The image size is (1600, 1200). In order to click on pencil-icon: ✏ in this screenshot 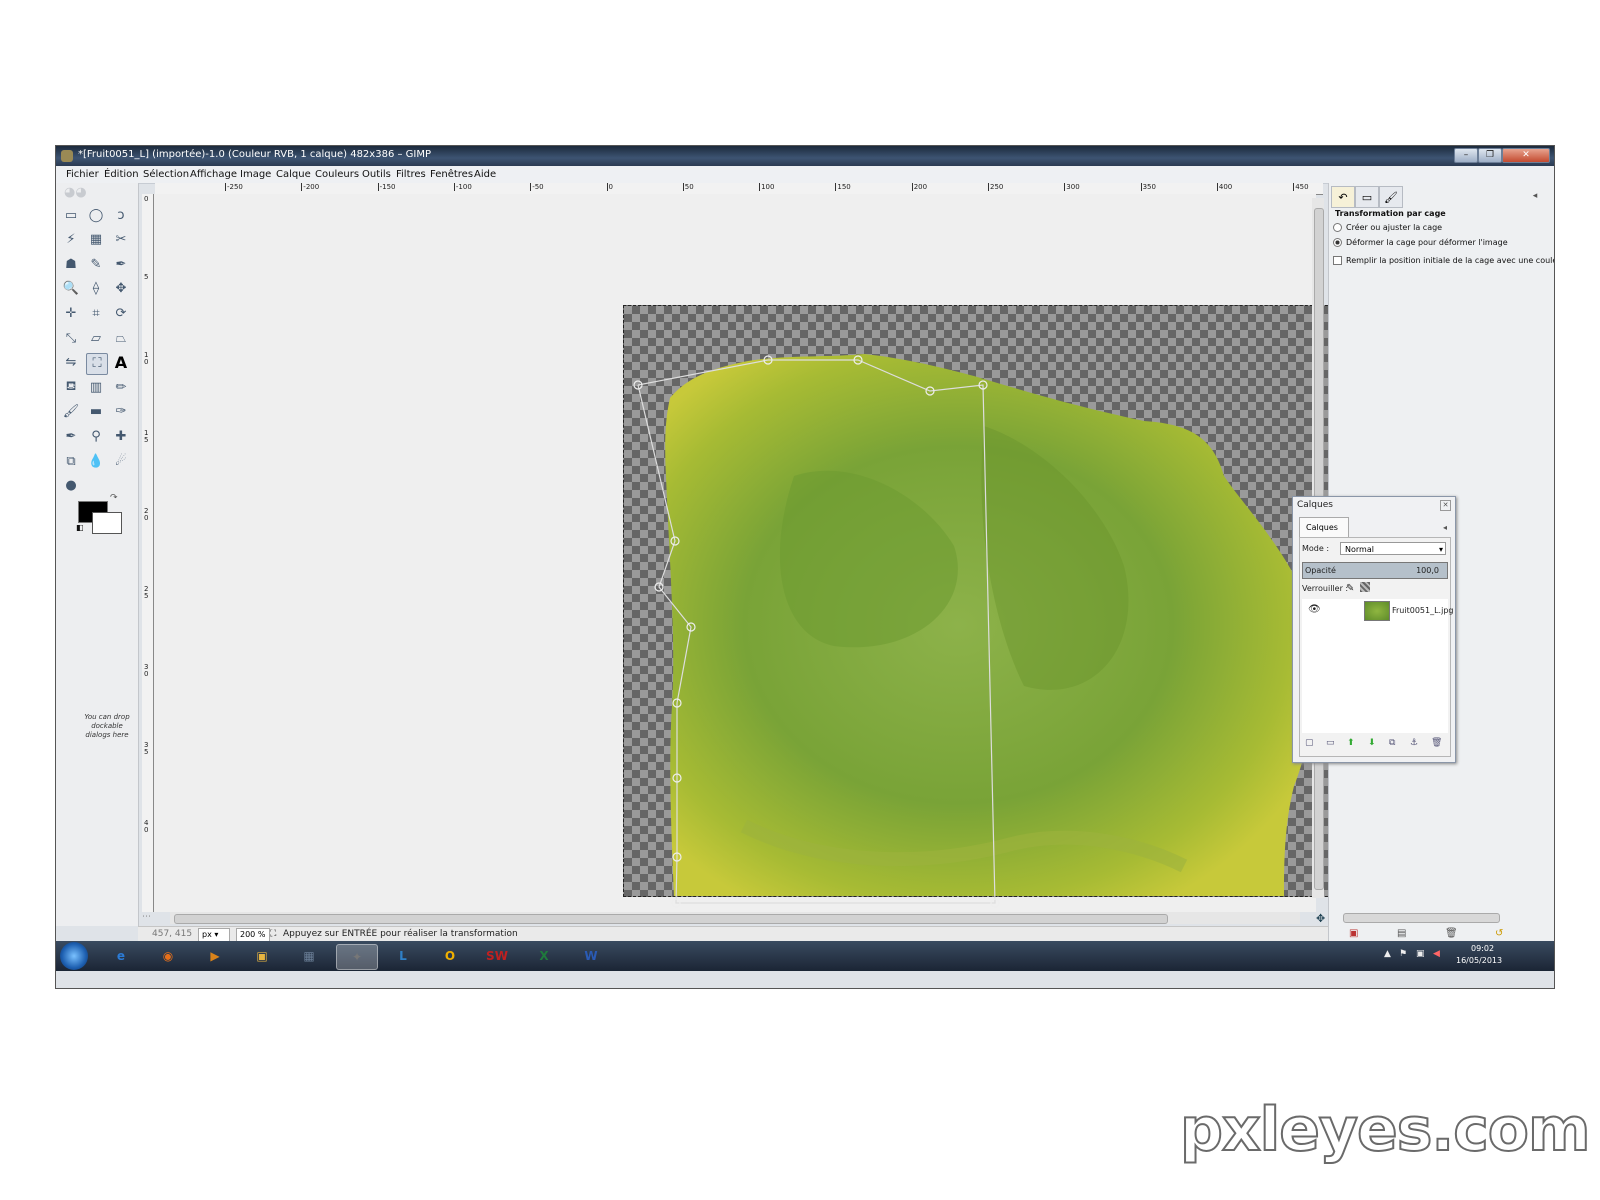, I will do `click(121, 387)`.